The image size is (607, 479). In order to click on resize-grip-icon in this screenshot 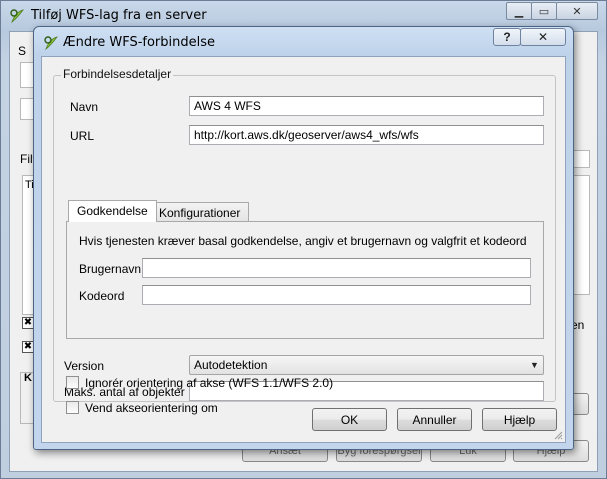, I will do `click(558, 435)`.